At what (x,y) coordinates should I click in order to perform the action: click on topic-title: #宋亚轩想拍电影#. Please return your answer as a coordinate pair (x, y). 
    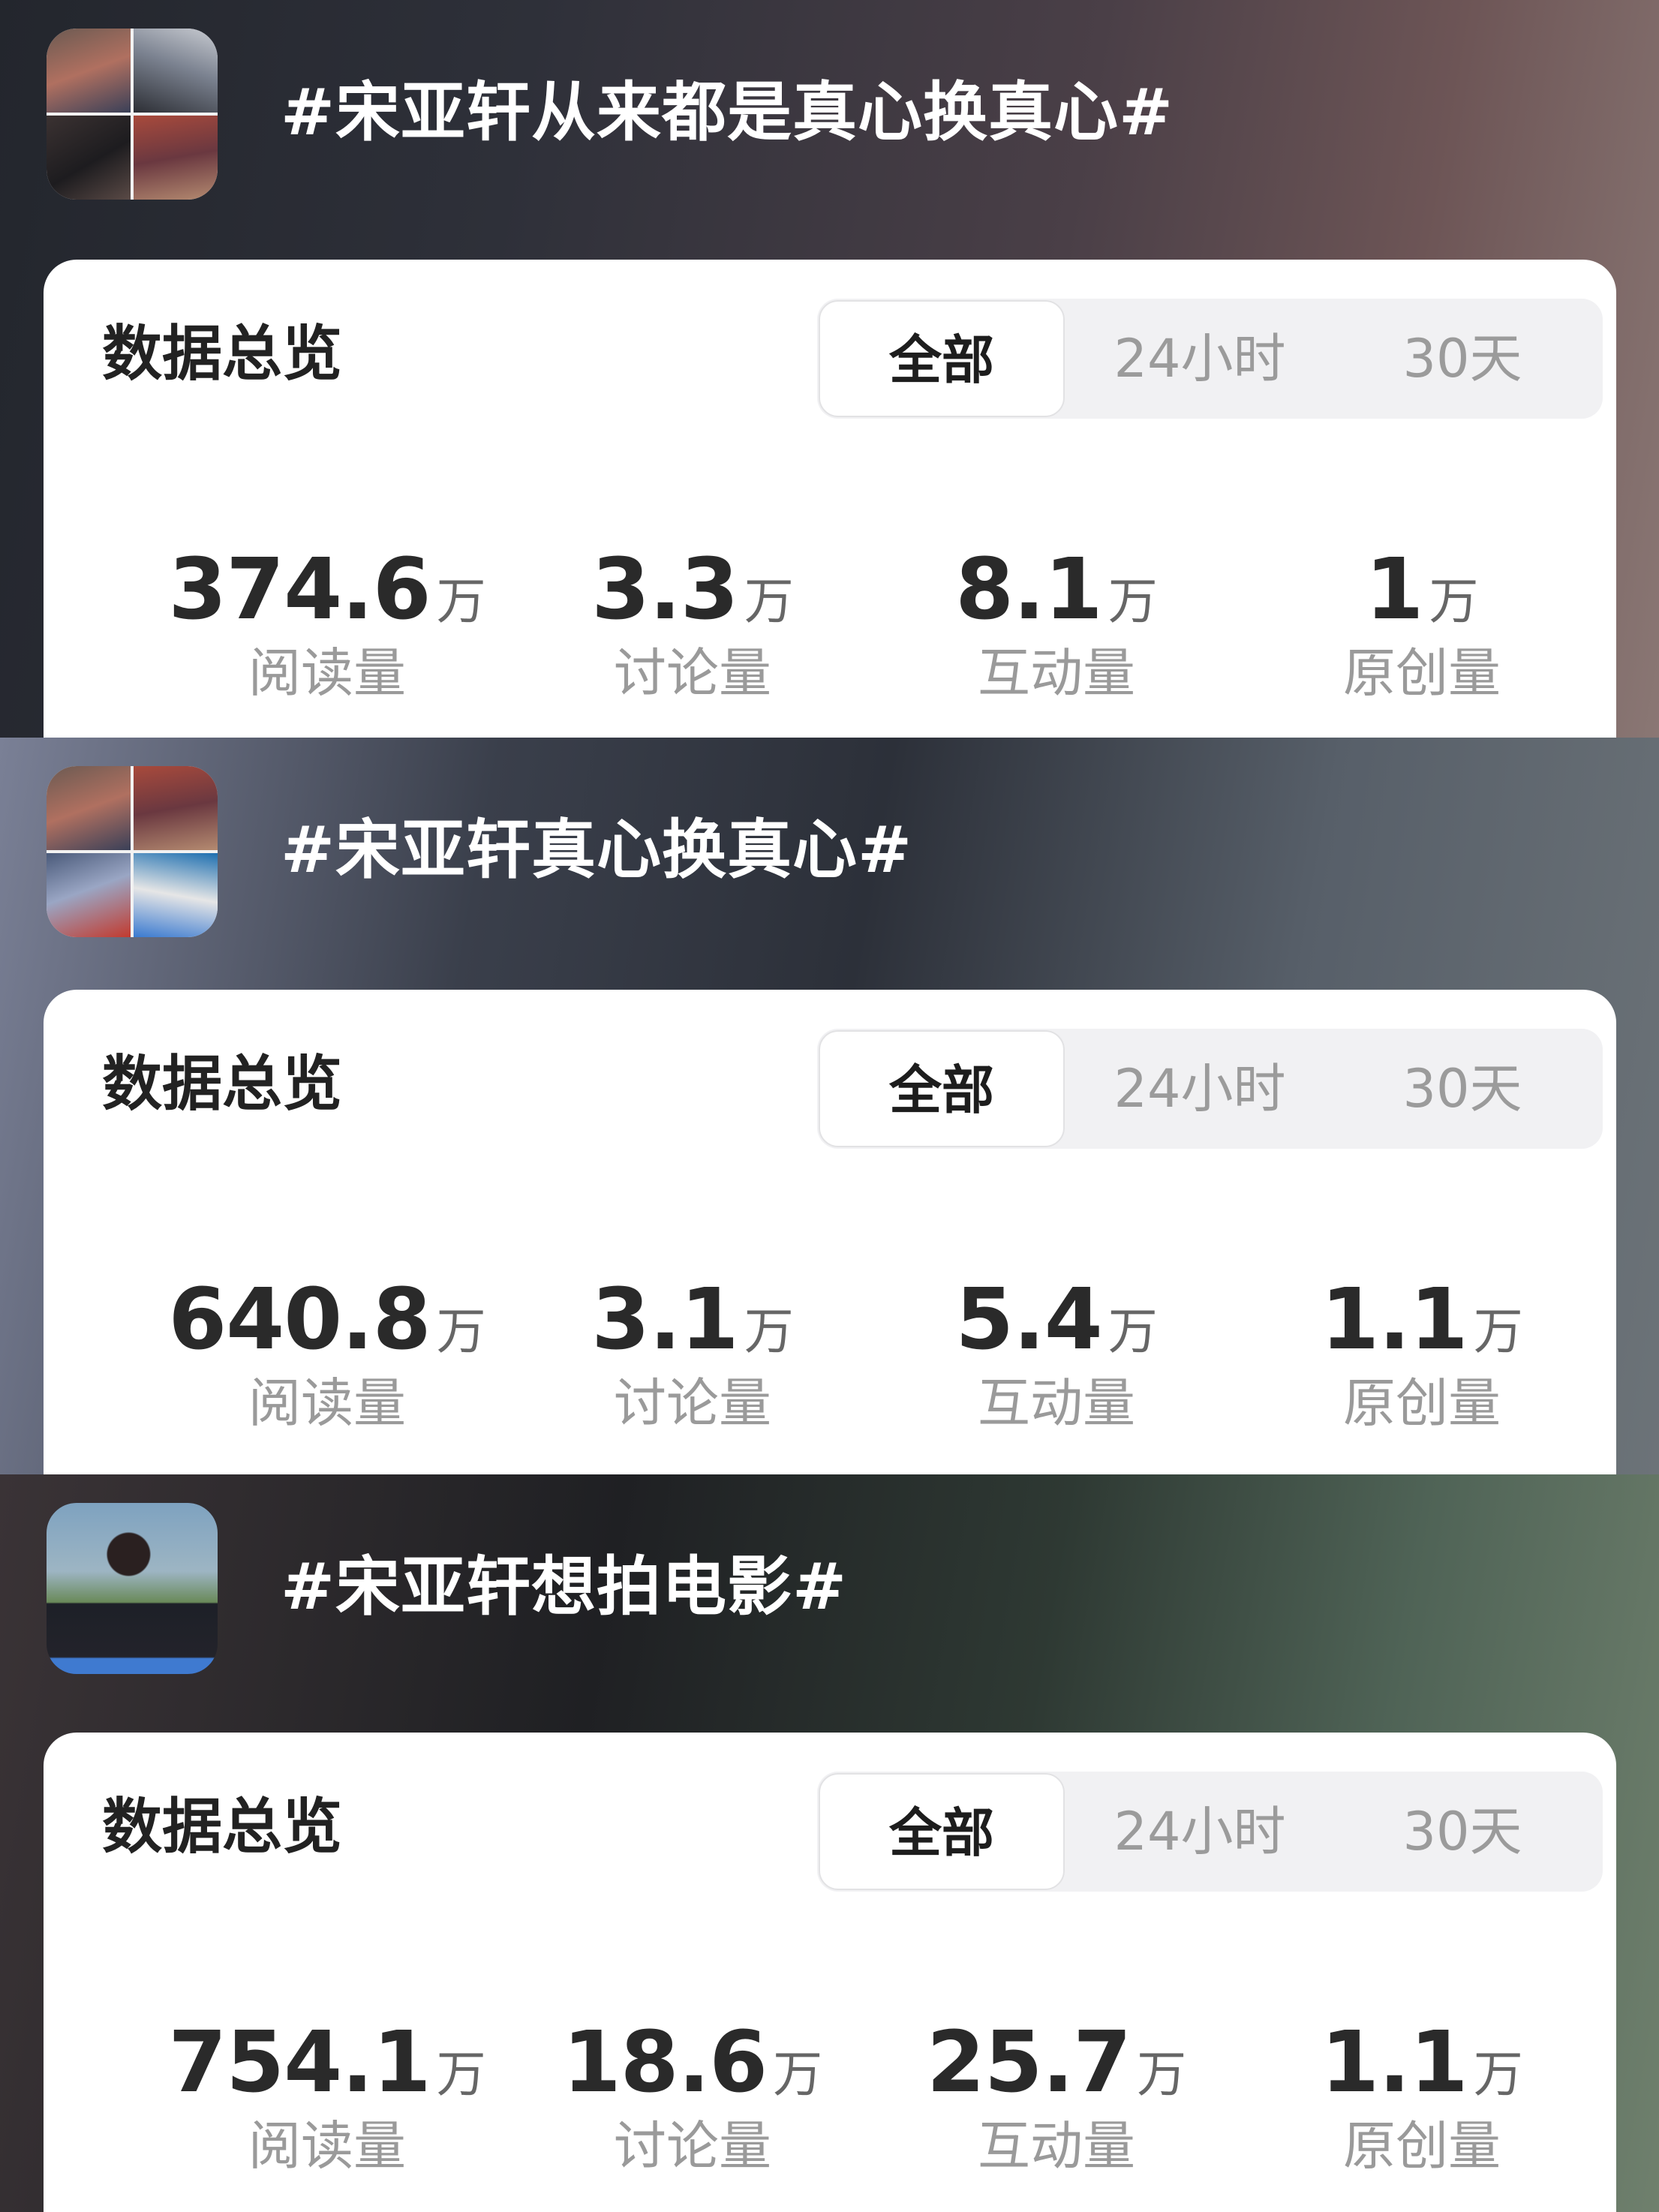
    Looking at the image, I should click on (564, 1587).